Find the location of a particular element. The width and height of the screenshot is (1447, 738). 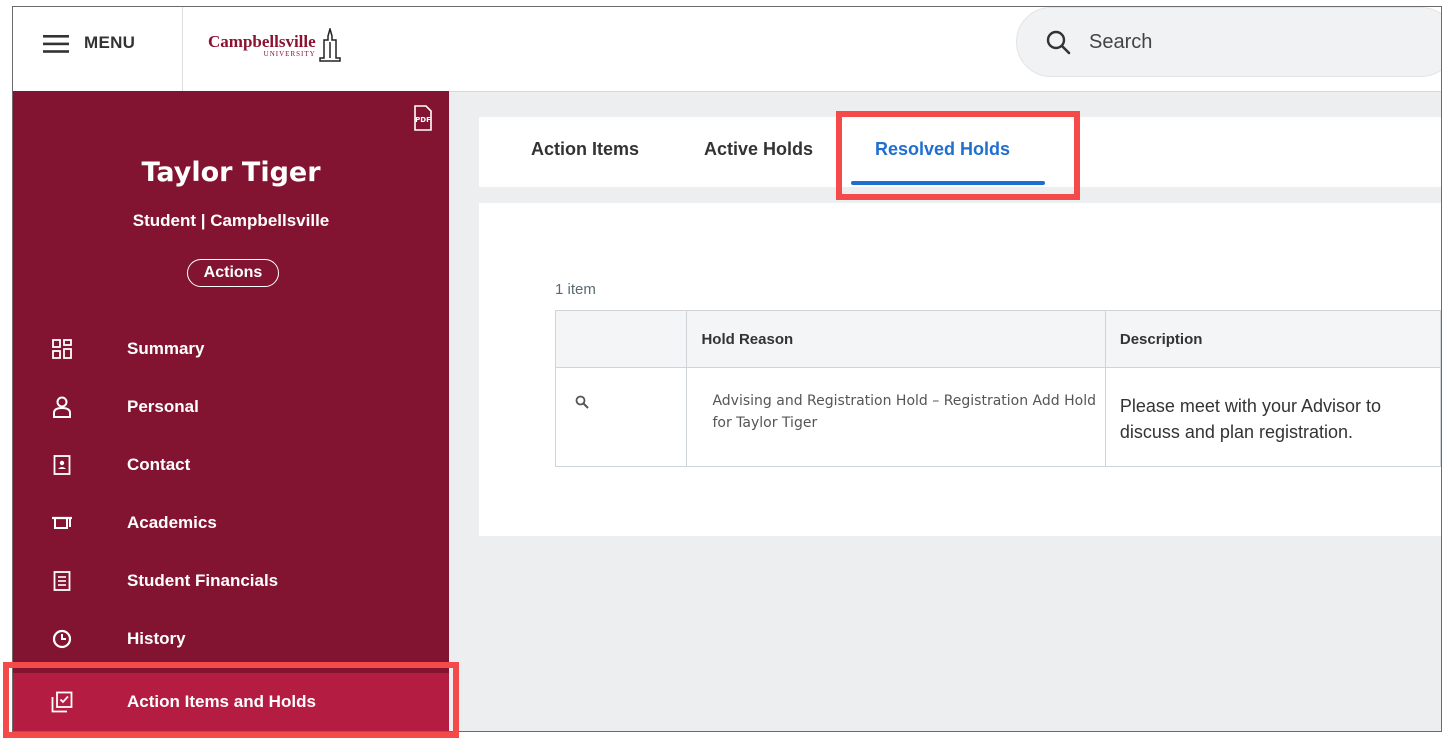

column-header-actions is located at coordinates (621, 339).